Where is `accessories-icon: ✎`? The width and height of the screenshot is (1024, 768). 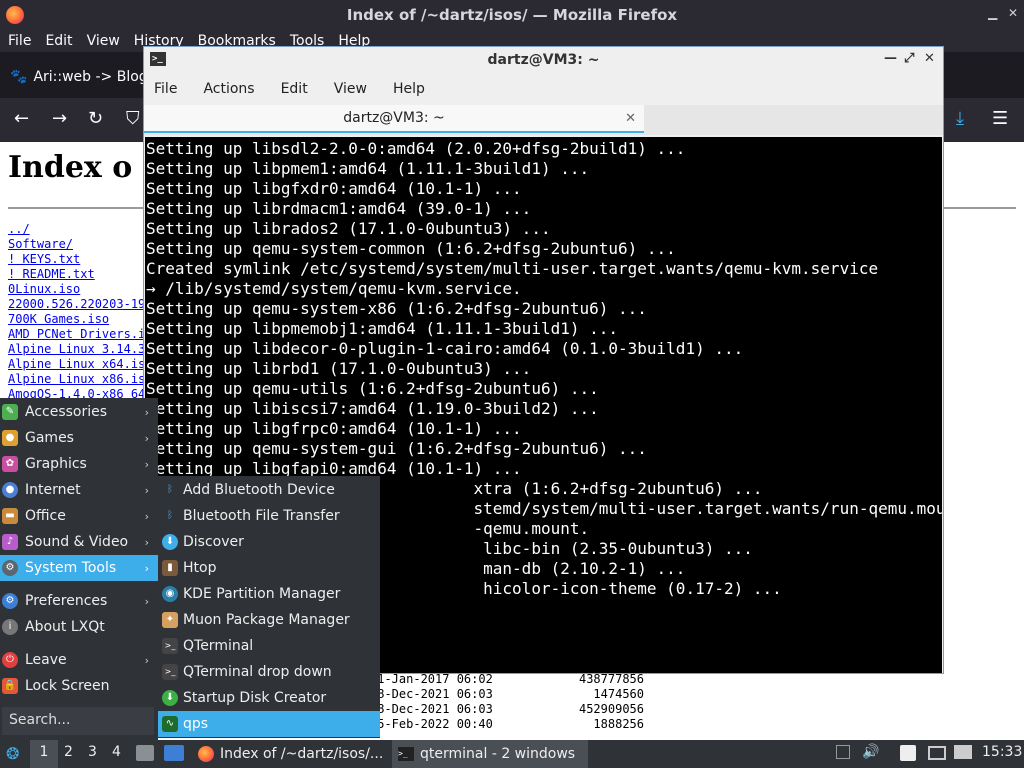
accessories-icon: ✎ is located at coordinates (10, 412).